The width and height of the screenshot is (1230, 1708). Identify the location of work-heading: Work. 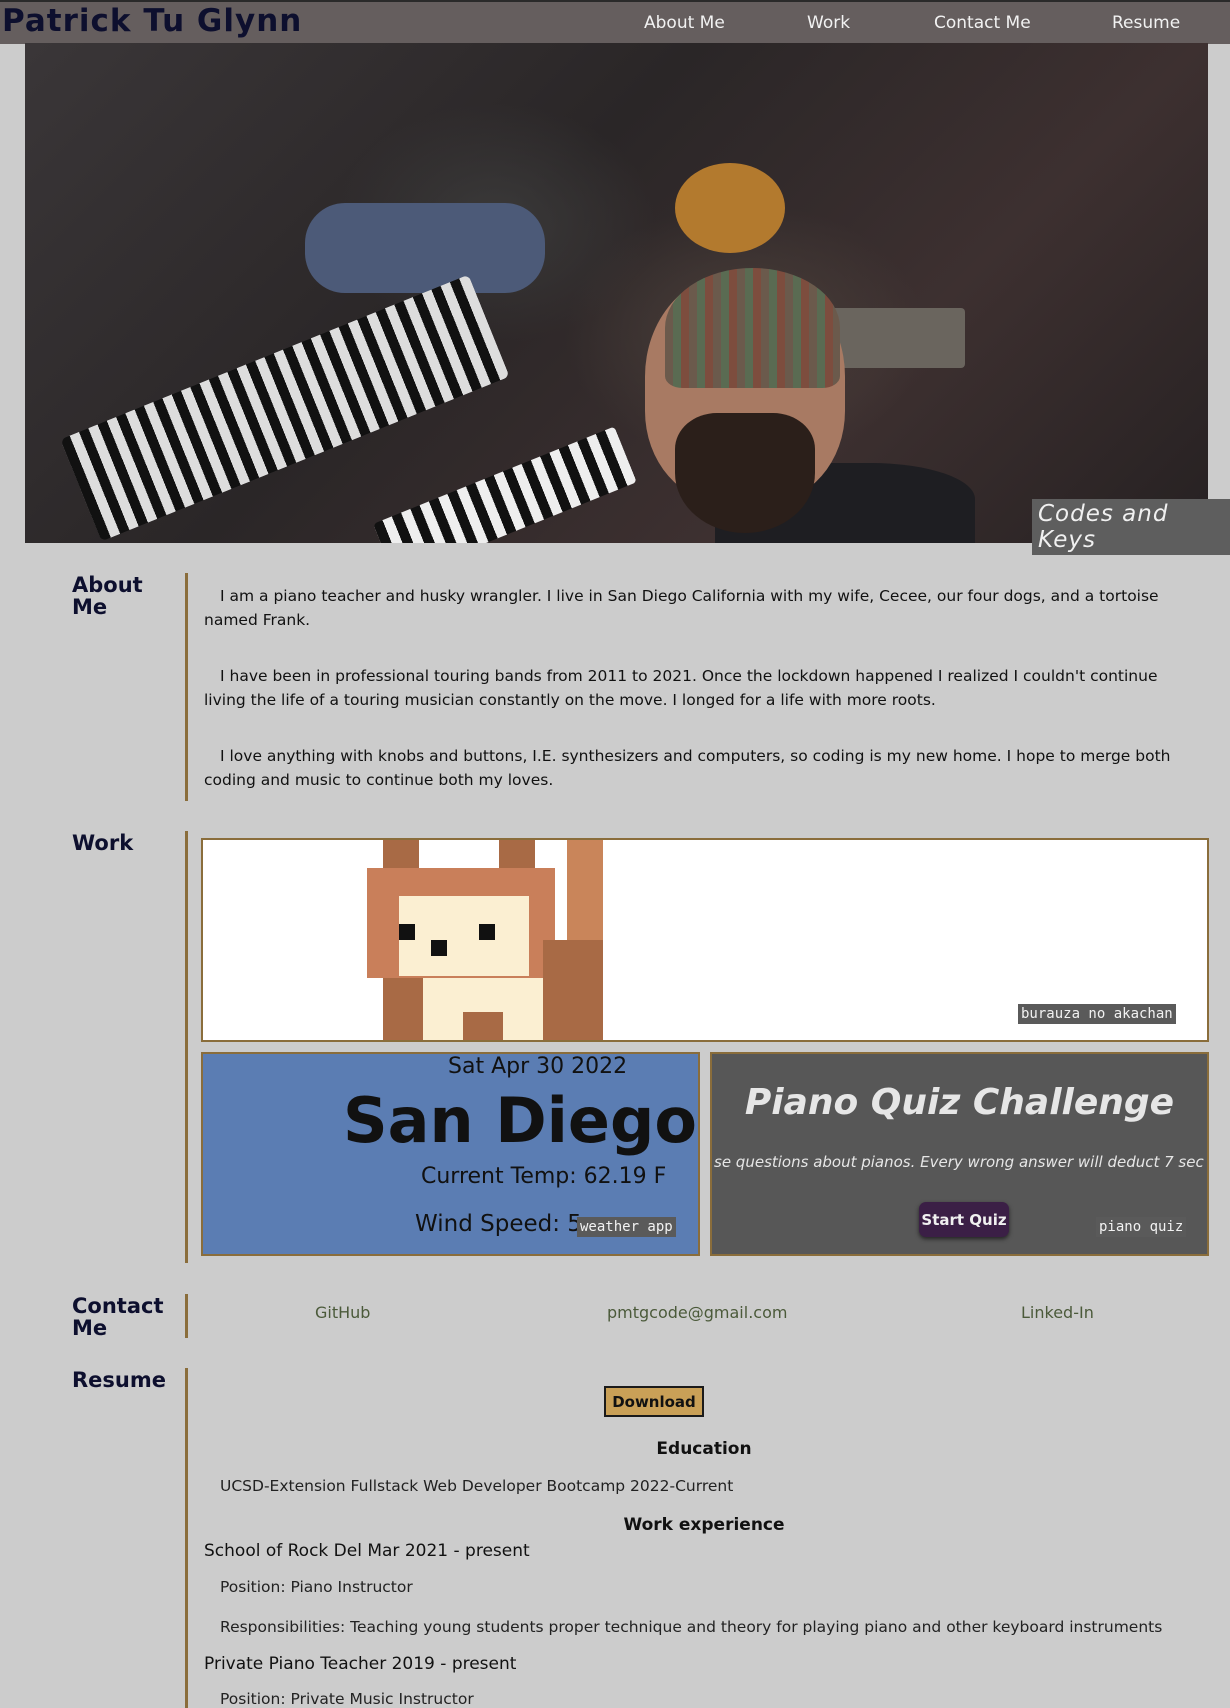
(103, 843).